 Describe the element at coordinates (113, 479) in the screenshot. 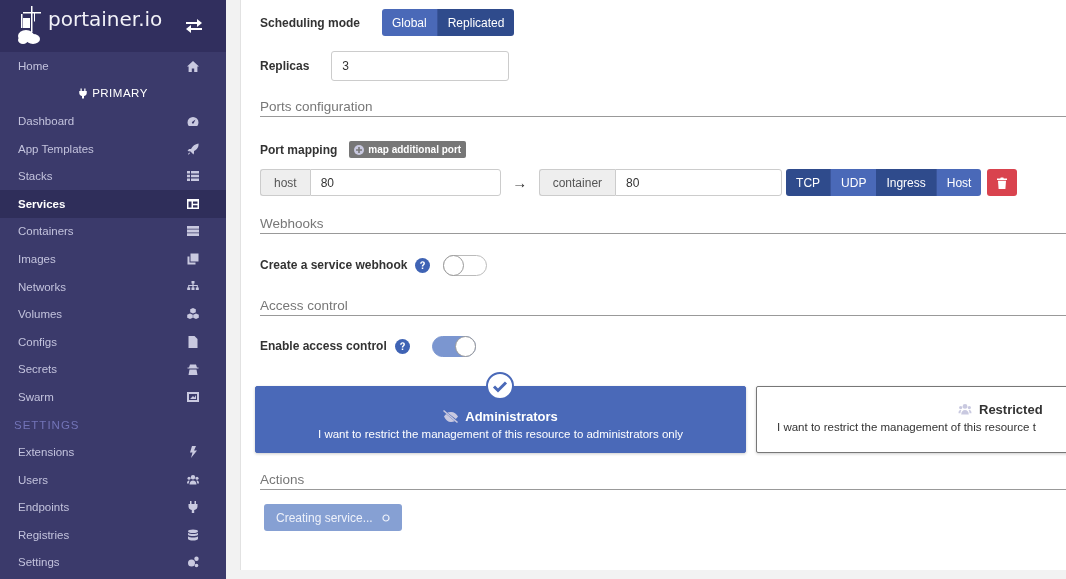

I see `sidebar-item: Users` at that location.